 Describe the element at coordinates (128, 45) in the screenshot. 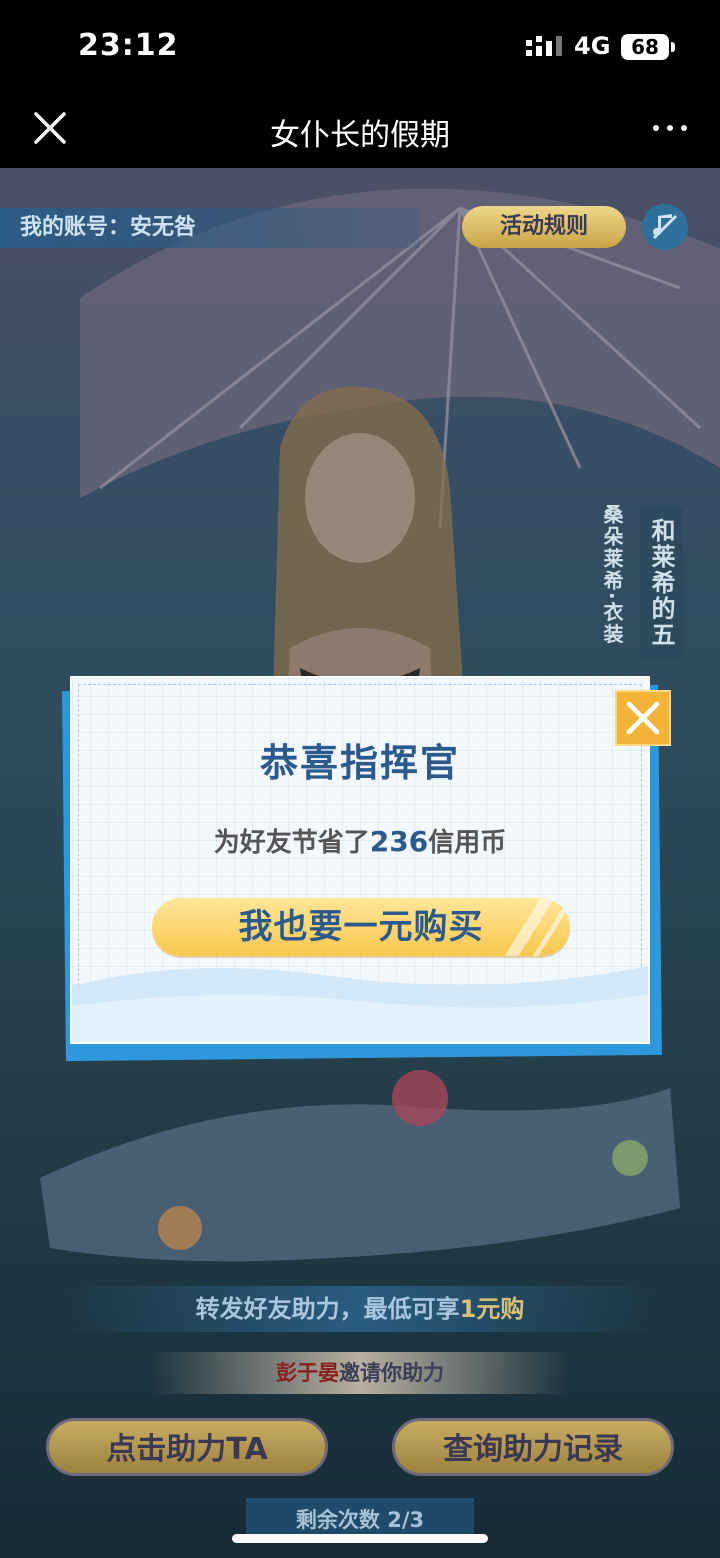

I see `status-time: 23:12` at that location.